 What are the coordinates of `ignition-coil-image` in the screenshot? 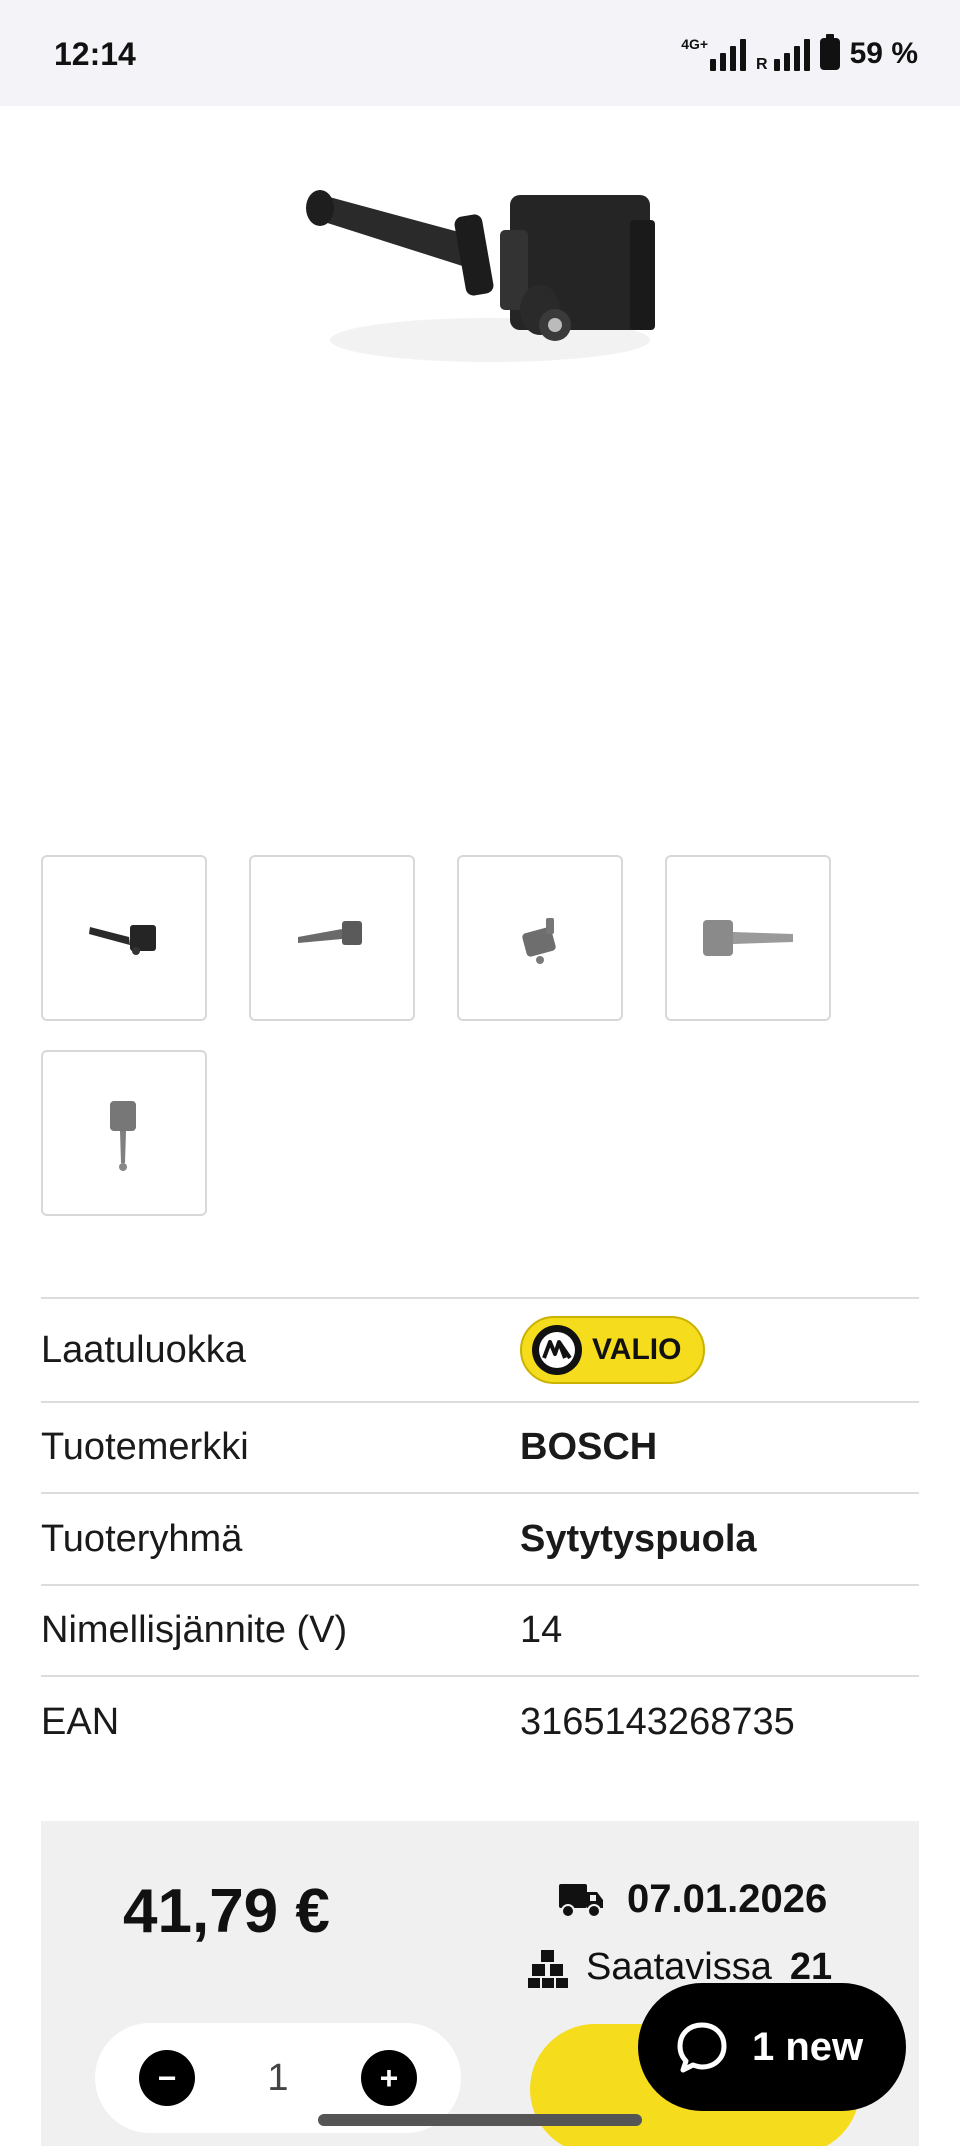 It's located at (480, 276).